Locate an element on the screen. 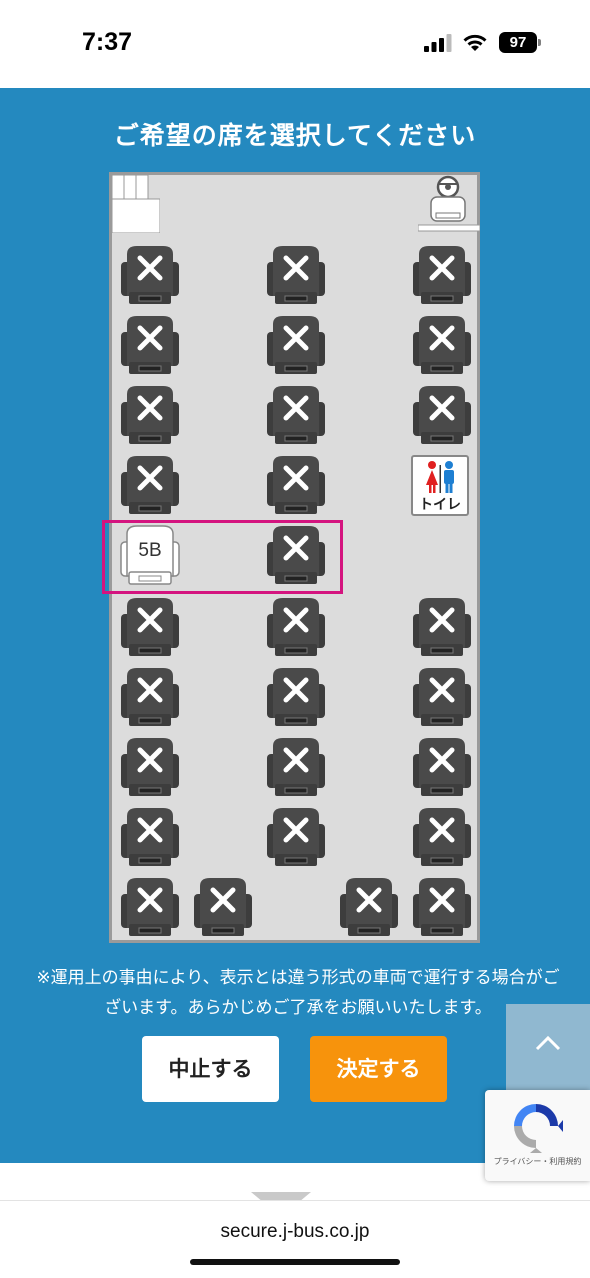 The height and width of the screenshot is (1278, 590). page-title: ご希望の席を選択してください is located at coordinates (295, 135).